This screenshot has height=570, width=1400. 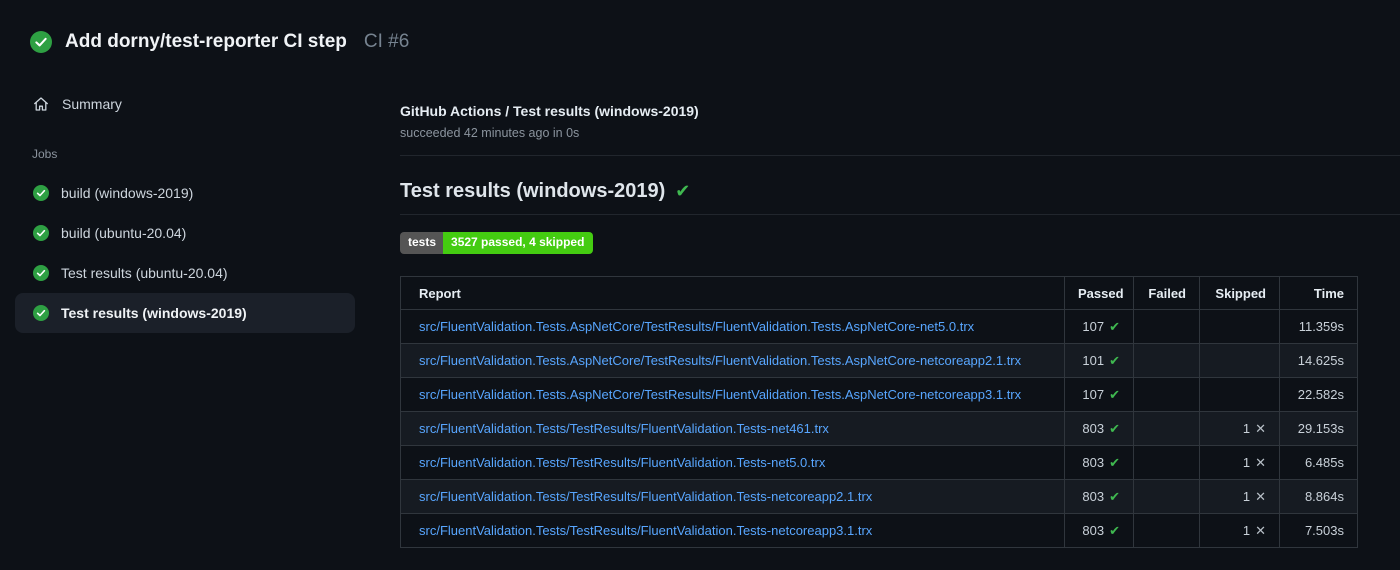 I want to click on run-title: Add dorny/test-reporter CI step, so click(x=206, y=41).